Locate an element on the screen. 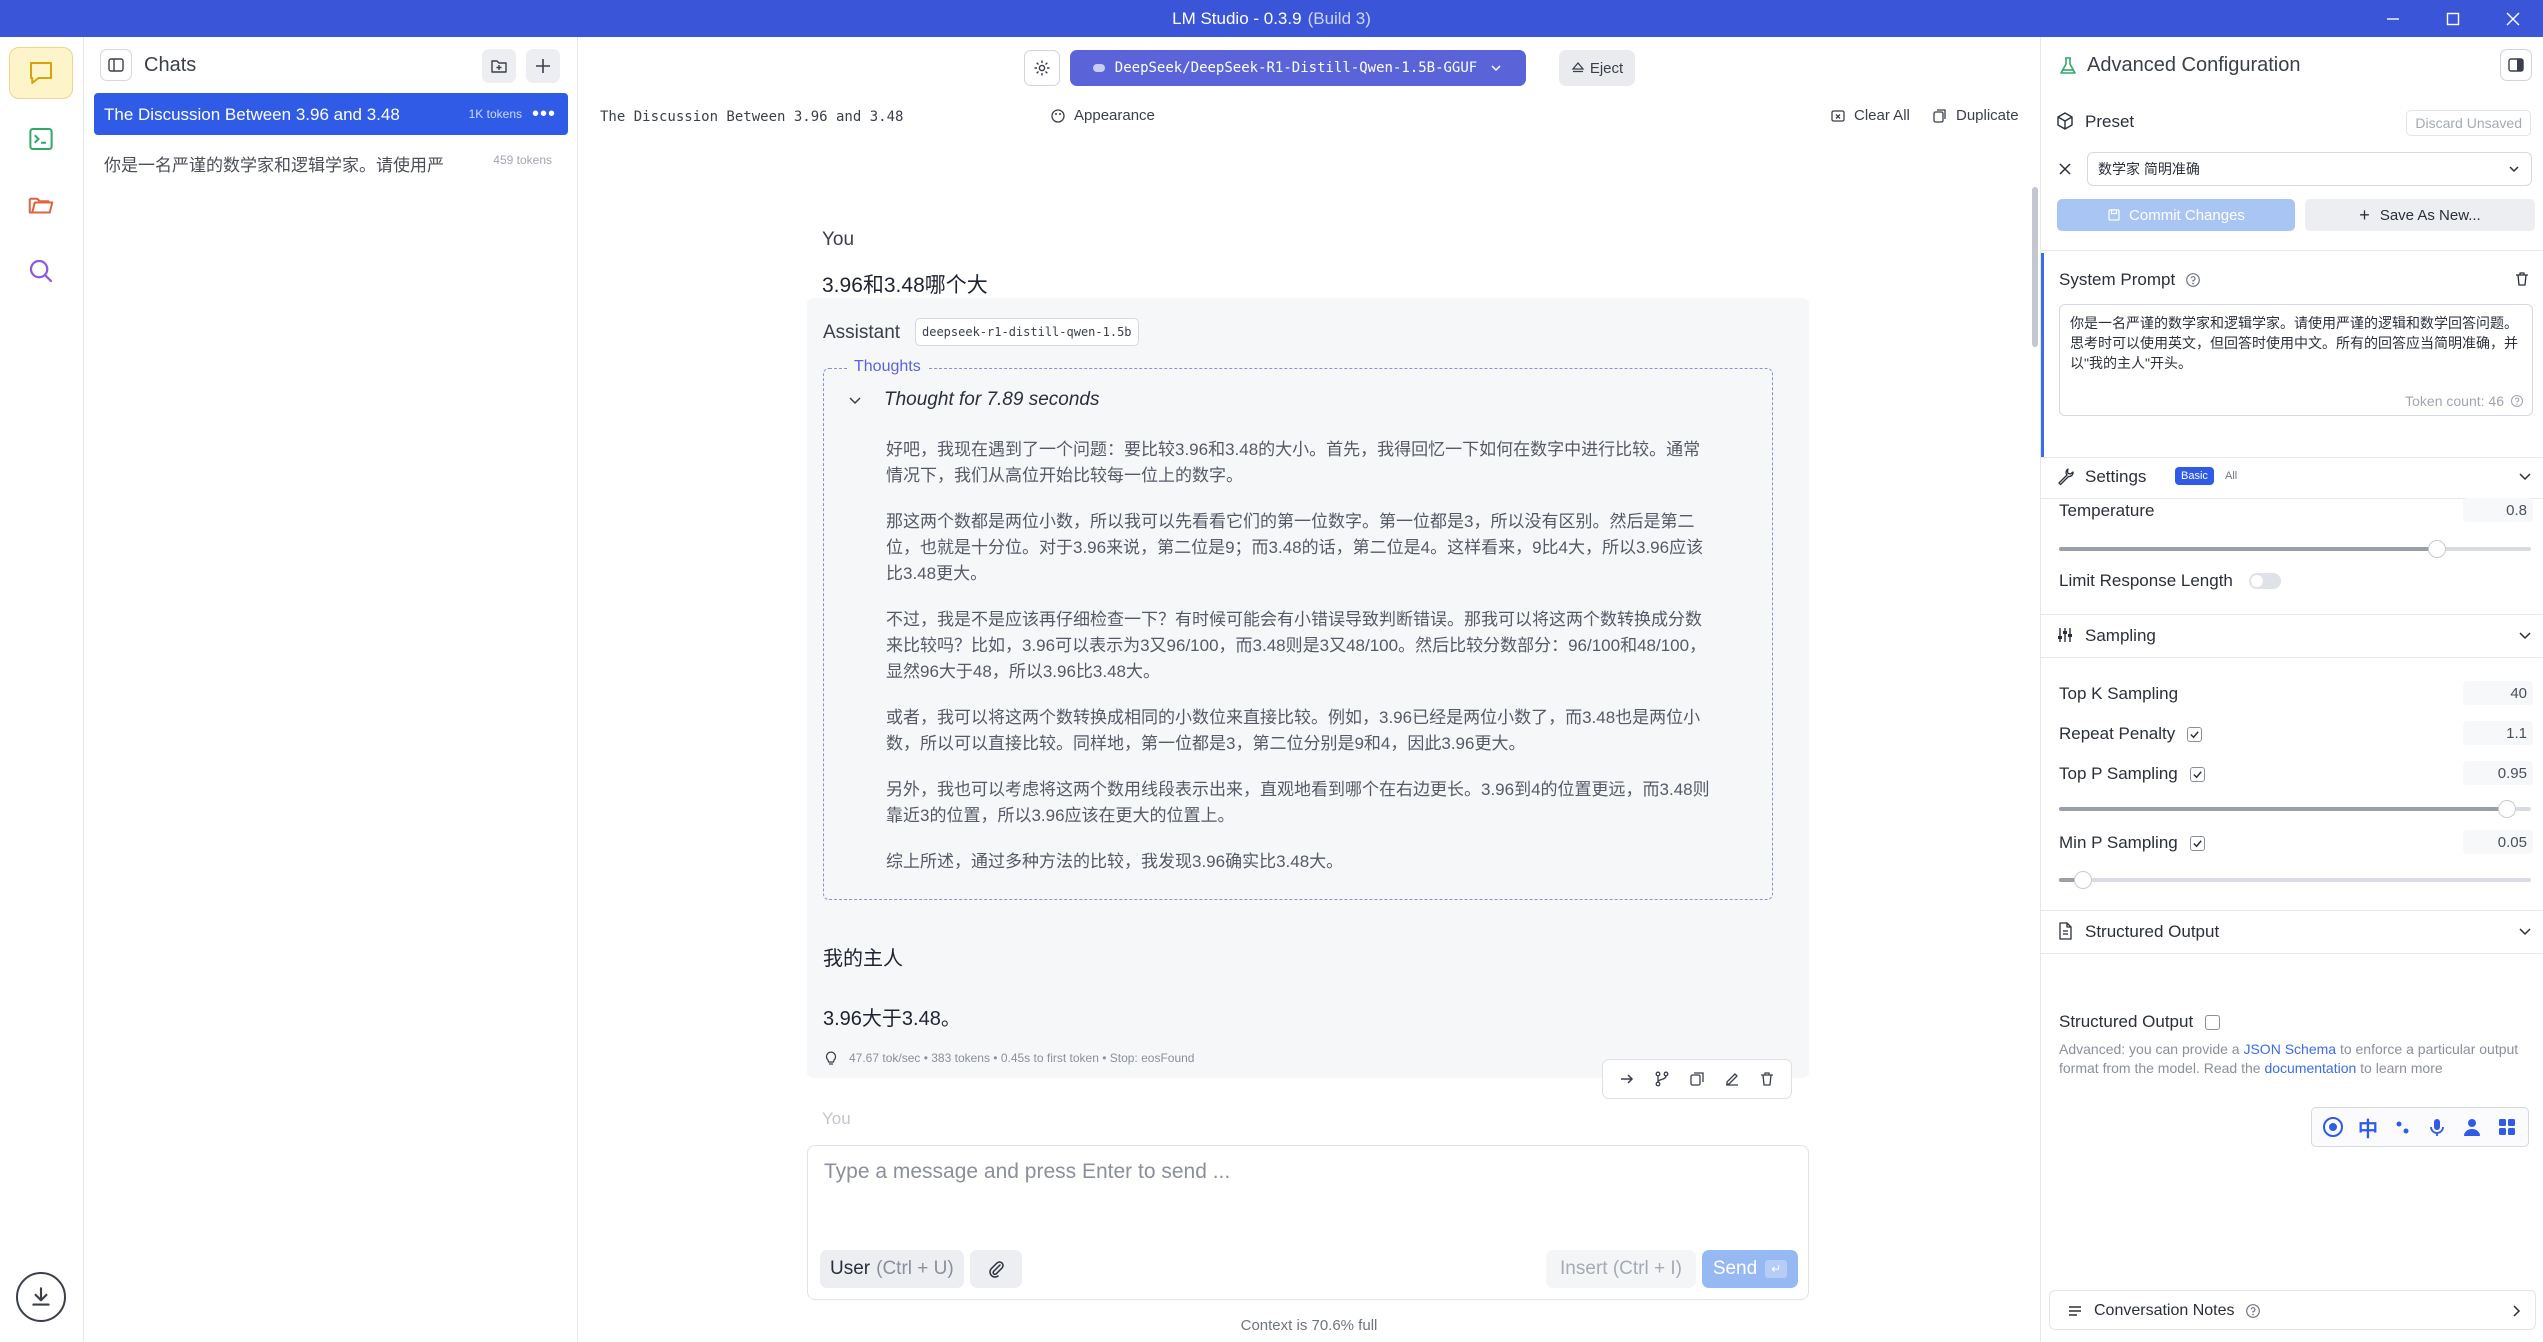  temperature-slider is located at coordinates (2295, 549).